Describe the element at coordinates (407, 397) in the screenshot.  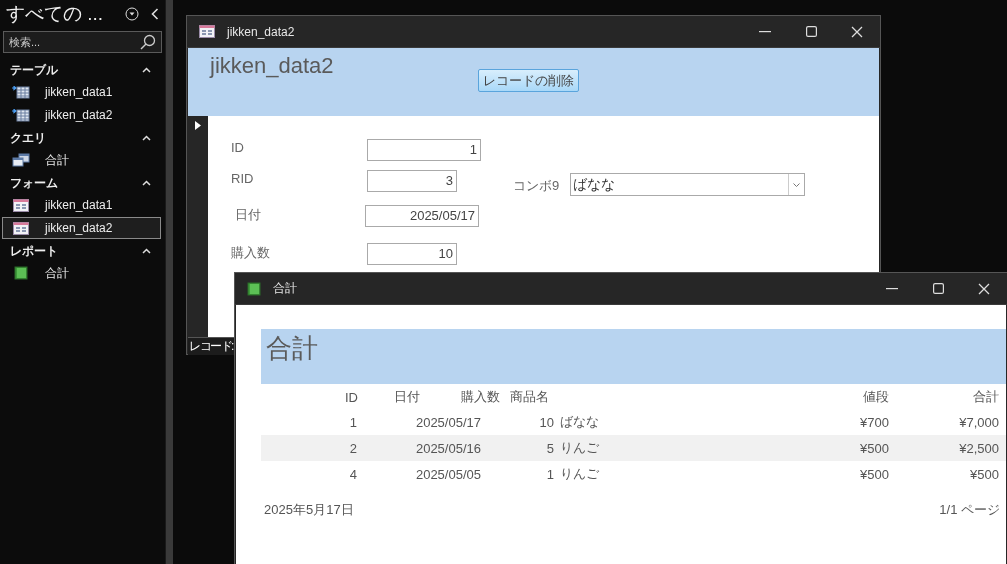
I see `column-header: 日付` at that location.